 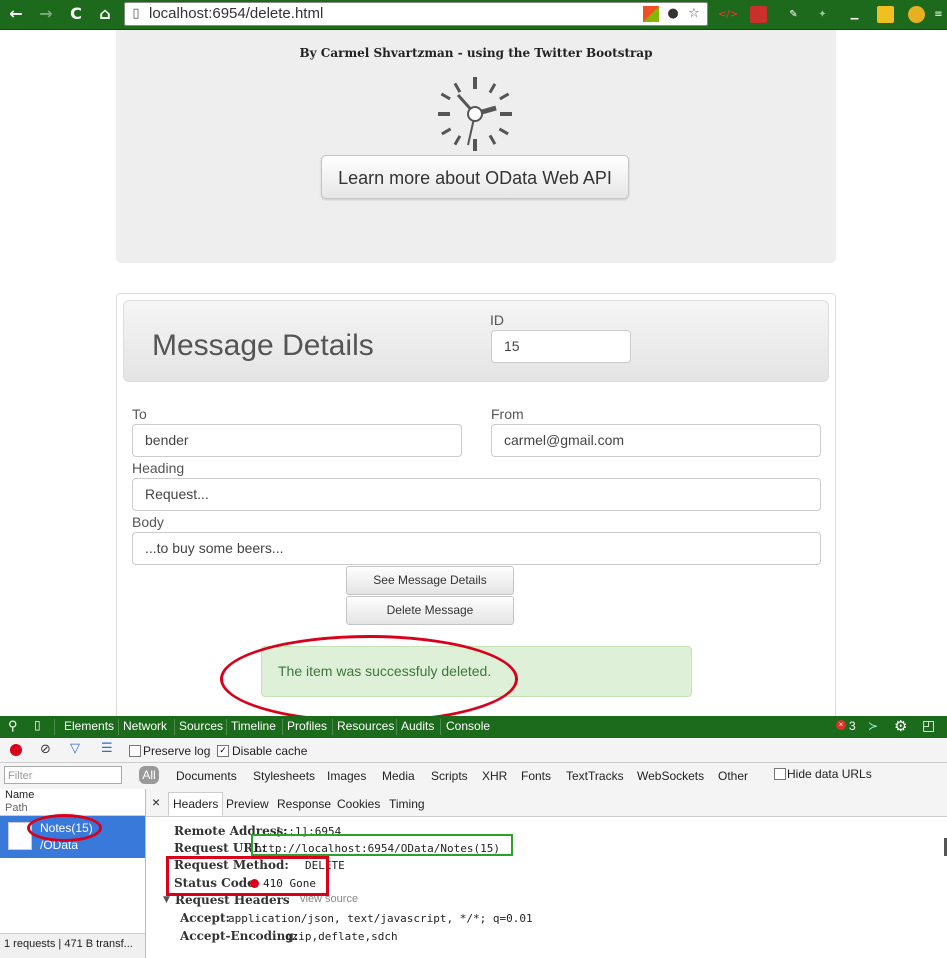 What do you see at coordinates (304, 804) in the screenshot?
I see `tab-response: Response` at bounding box center [304, 804].